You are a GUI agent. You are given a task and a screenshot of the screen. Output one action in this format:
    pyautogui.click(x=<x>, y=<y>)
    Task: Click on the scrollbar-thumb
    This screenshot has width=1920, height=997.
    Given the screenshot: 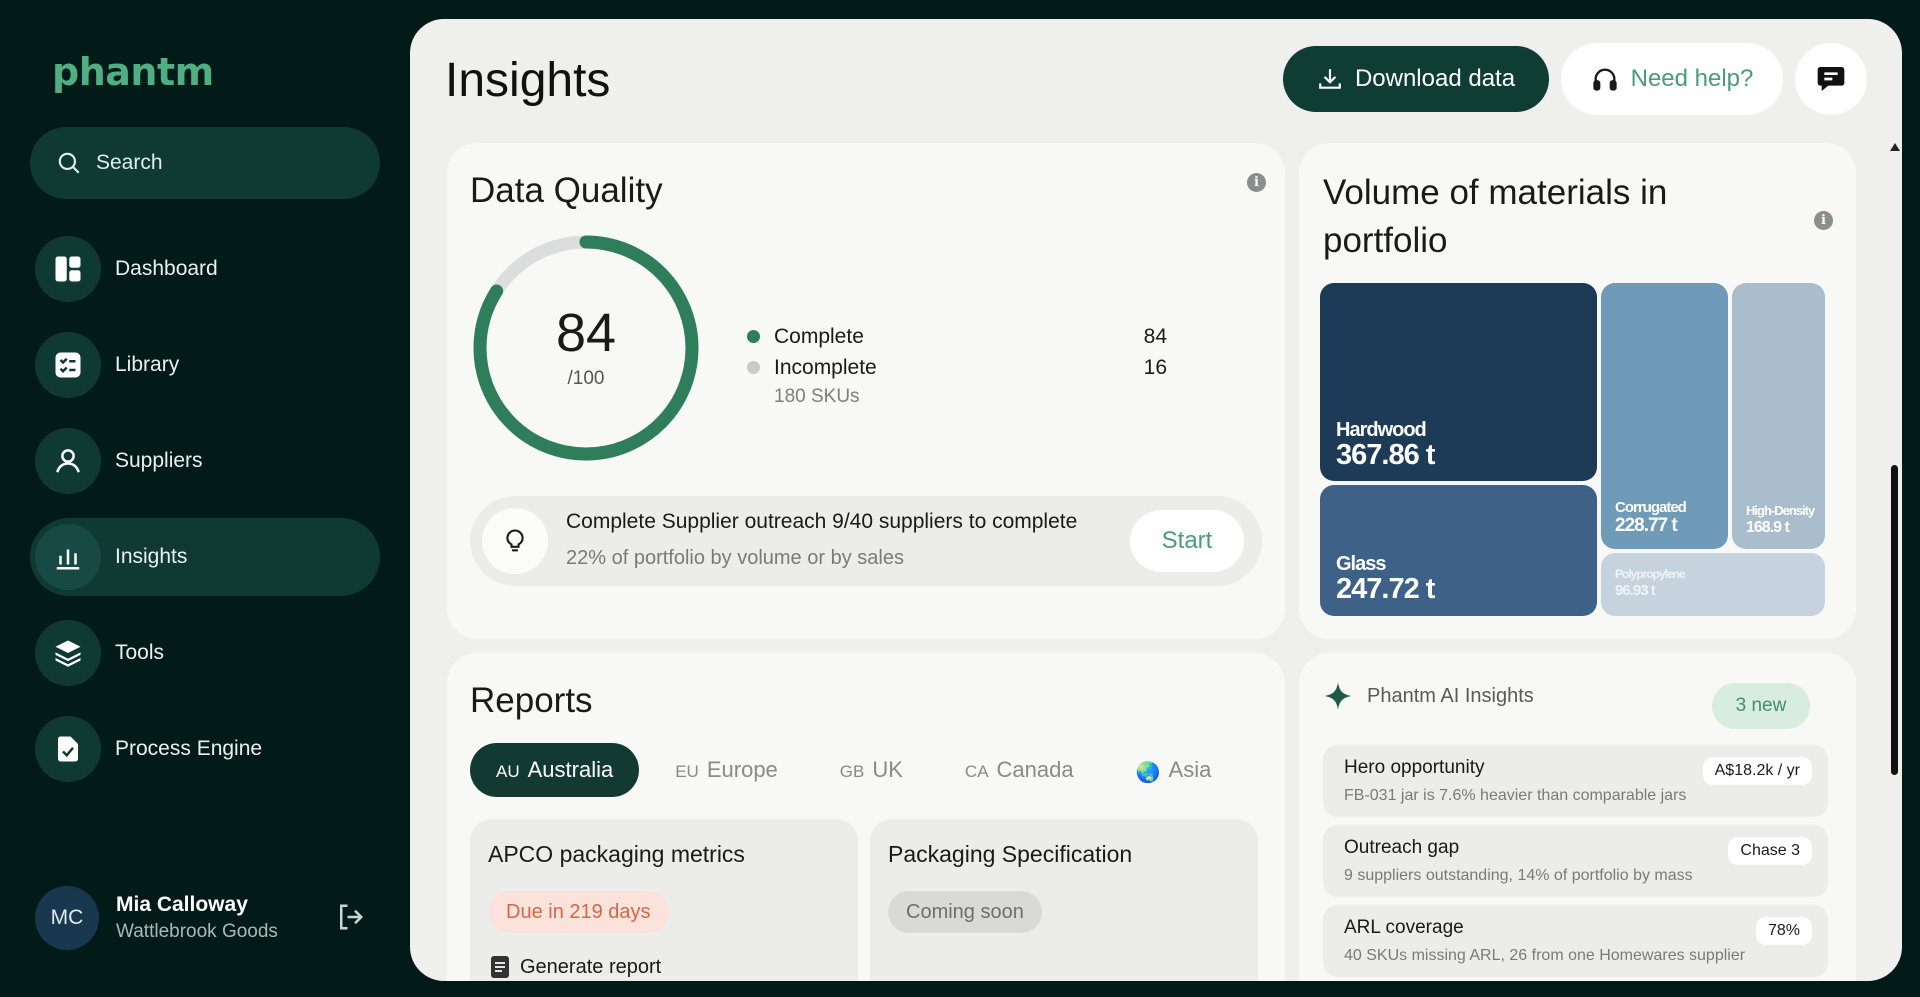 What is the action you would take?
    pyautogui.click(x=1894, y=620)
    